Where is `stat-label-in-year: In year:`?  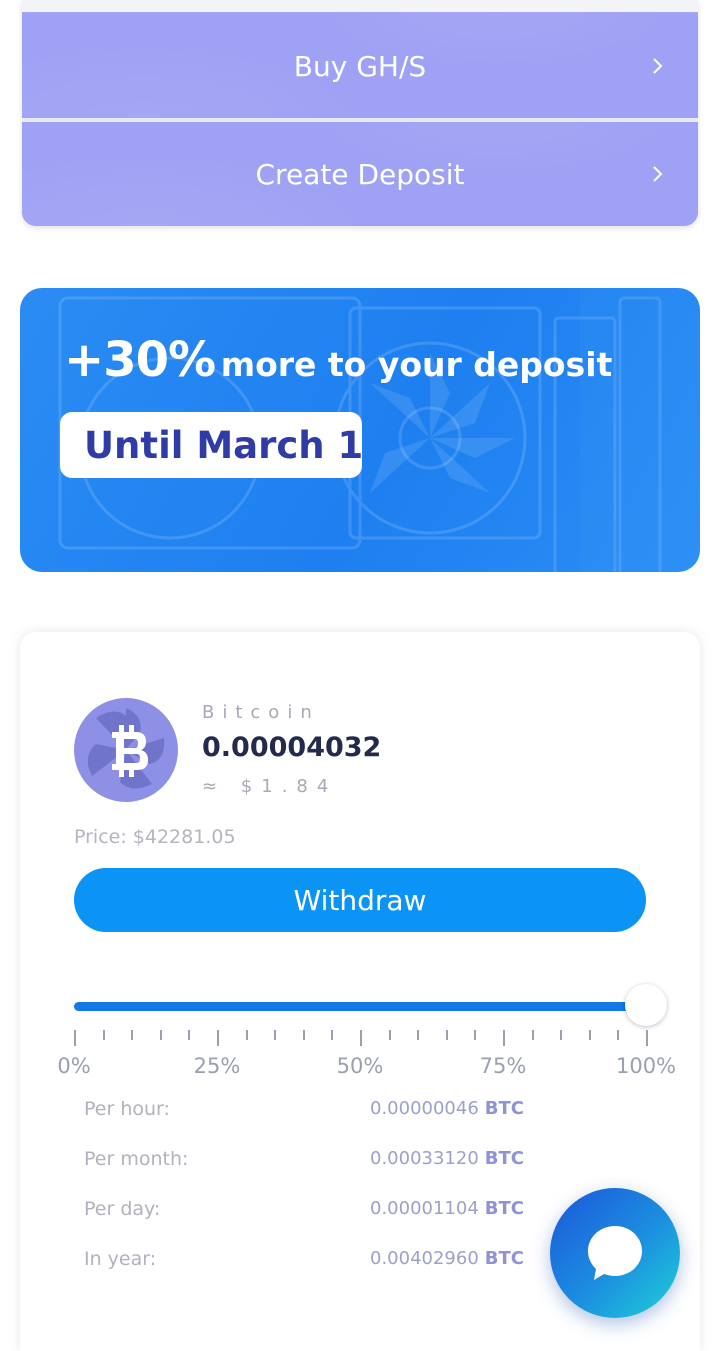 stat-label-in-year: In year: is located at coordinates (120, 1259).